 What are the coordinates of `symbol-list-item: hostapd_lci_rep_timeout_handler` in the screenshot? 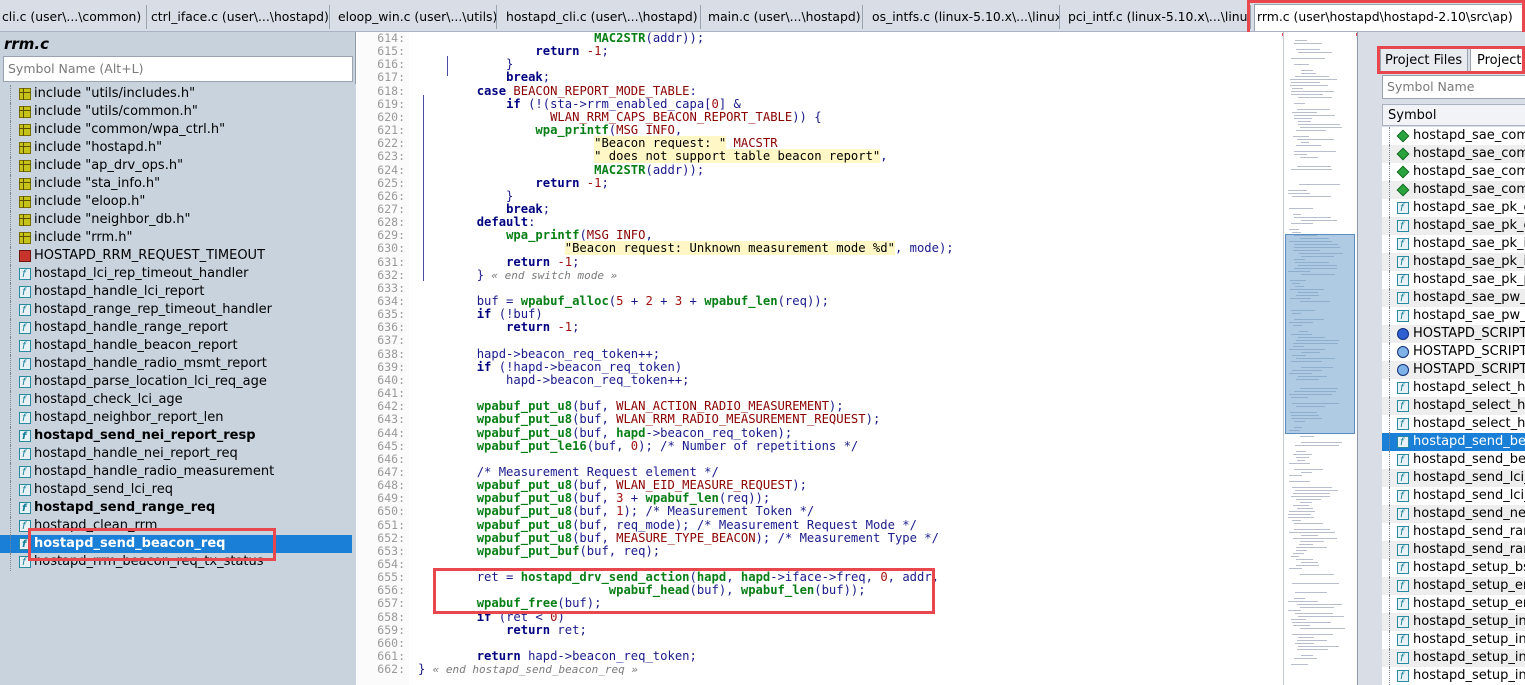 It's located at (176, 274).